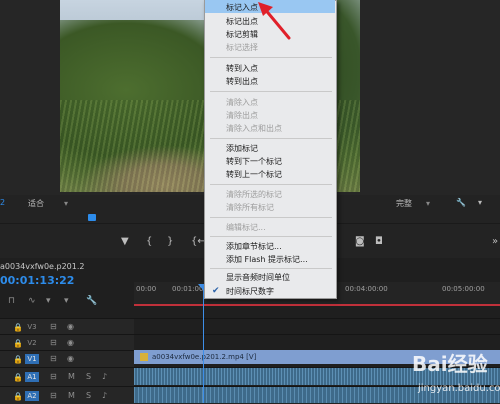 The image size is (500, 404). Describe the element at coordinates (242, 81) in the screenshot. I see `menu-item-go-to-out: 转到出点` at that location.